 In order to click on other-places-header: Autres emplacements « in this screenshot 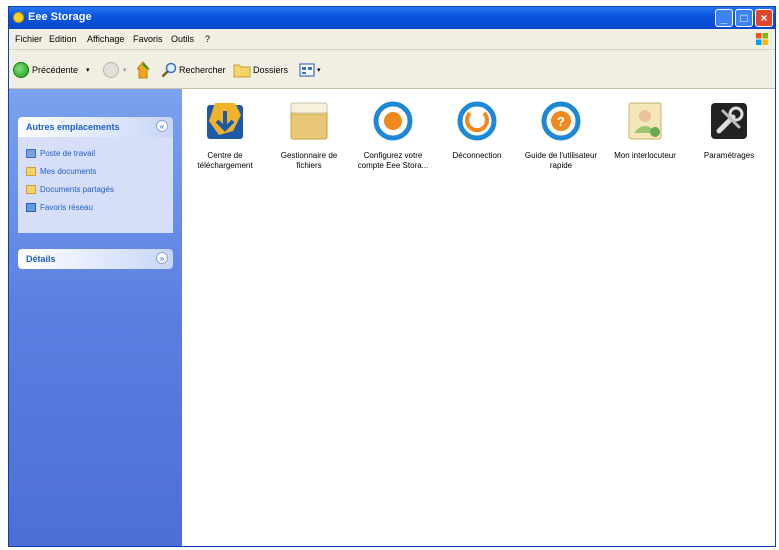, I will do `click(95, 127)`.